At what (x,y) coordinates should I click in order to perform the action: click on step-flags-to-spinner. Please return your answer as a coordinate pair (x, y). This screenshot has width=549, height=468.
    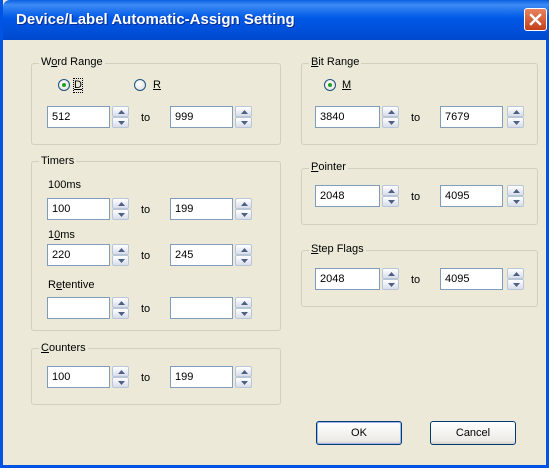
    Looking at the image, I should click on (515, 279).